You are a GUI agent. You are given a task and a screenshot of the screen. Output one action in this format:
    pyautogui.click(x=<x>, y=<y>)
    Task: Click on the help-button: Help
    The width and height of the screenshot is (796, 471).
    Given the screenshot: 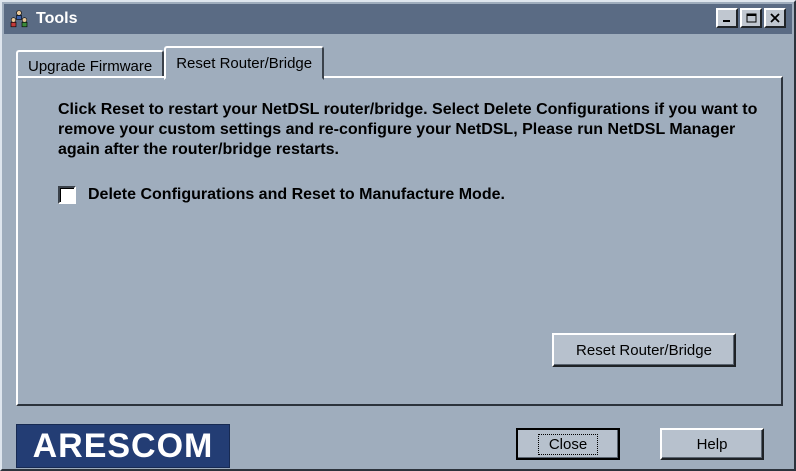 What is the action you would take?
    pyautogui.click(x=712, y=444)
    